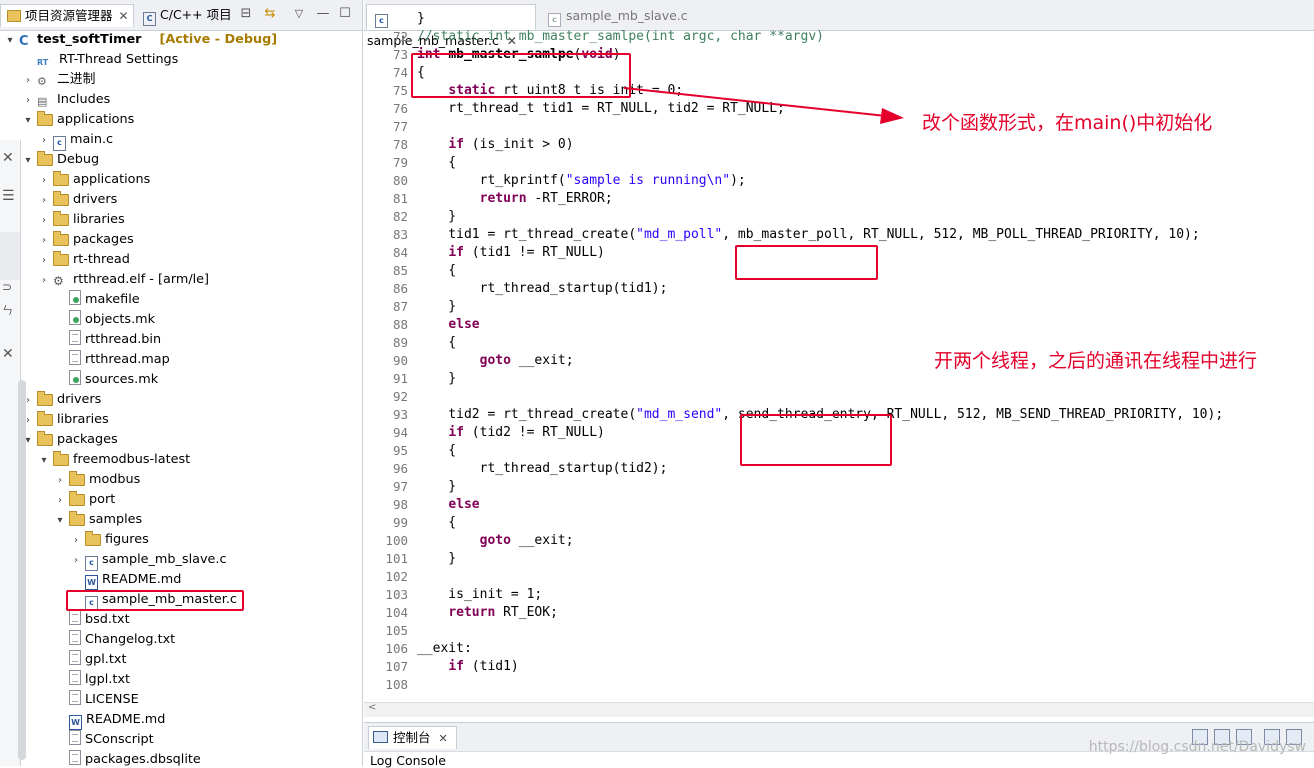 This screenshot has height=768, width=1314. Describe the element at coordinates (467, 667) in the screenshot. I see `code-line: if (tid1)` at that location.